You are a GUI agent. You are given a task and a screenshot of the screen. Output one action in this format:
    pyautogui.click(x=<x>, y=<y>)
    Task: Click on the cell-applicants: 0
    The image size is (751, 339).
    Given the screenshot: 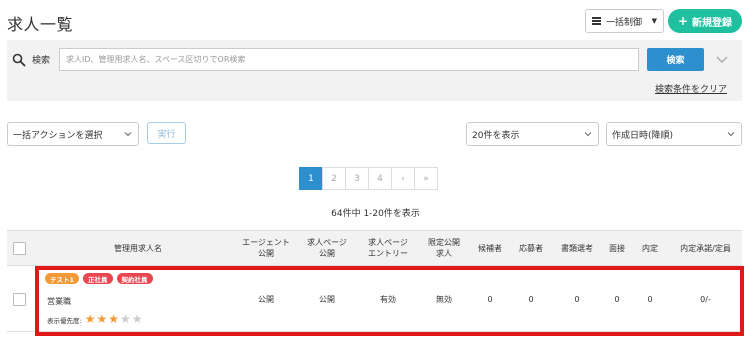 What is the action you would take?
    pyautogui.click(x=531, y=299)
    